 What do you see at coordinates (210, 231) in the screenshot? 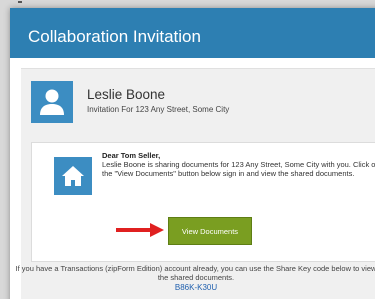
I see `view-documents-button: View Documents` at bounding box center [210, 231].